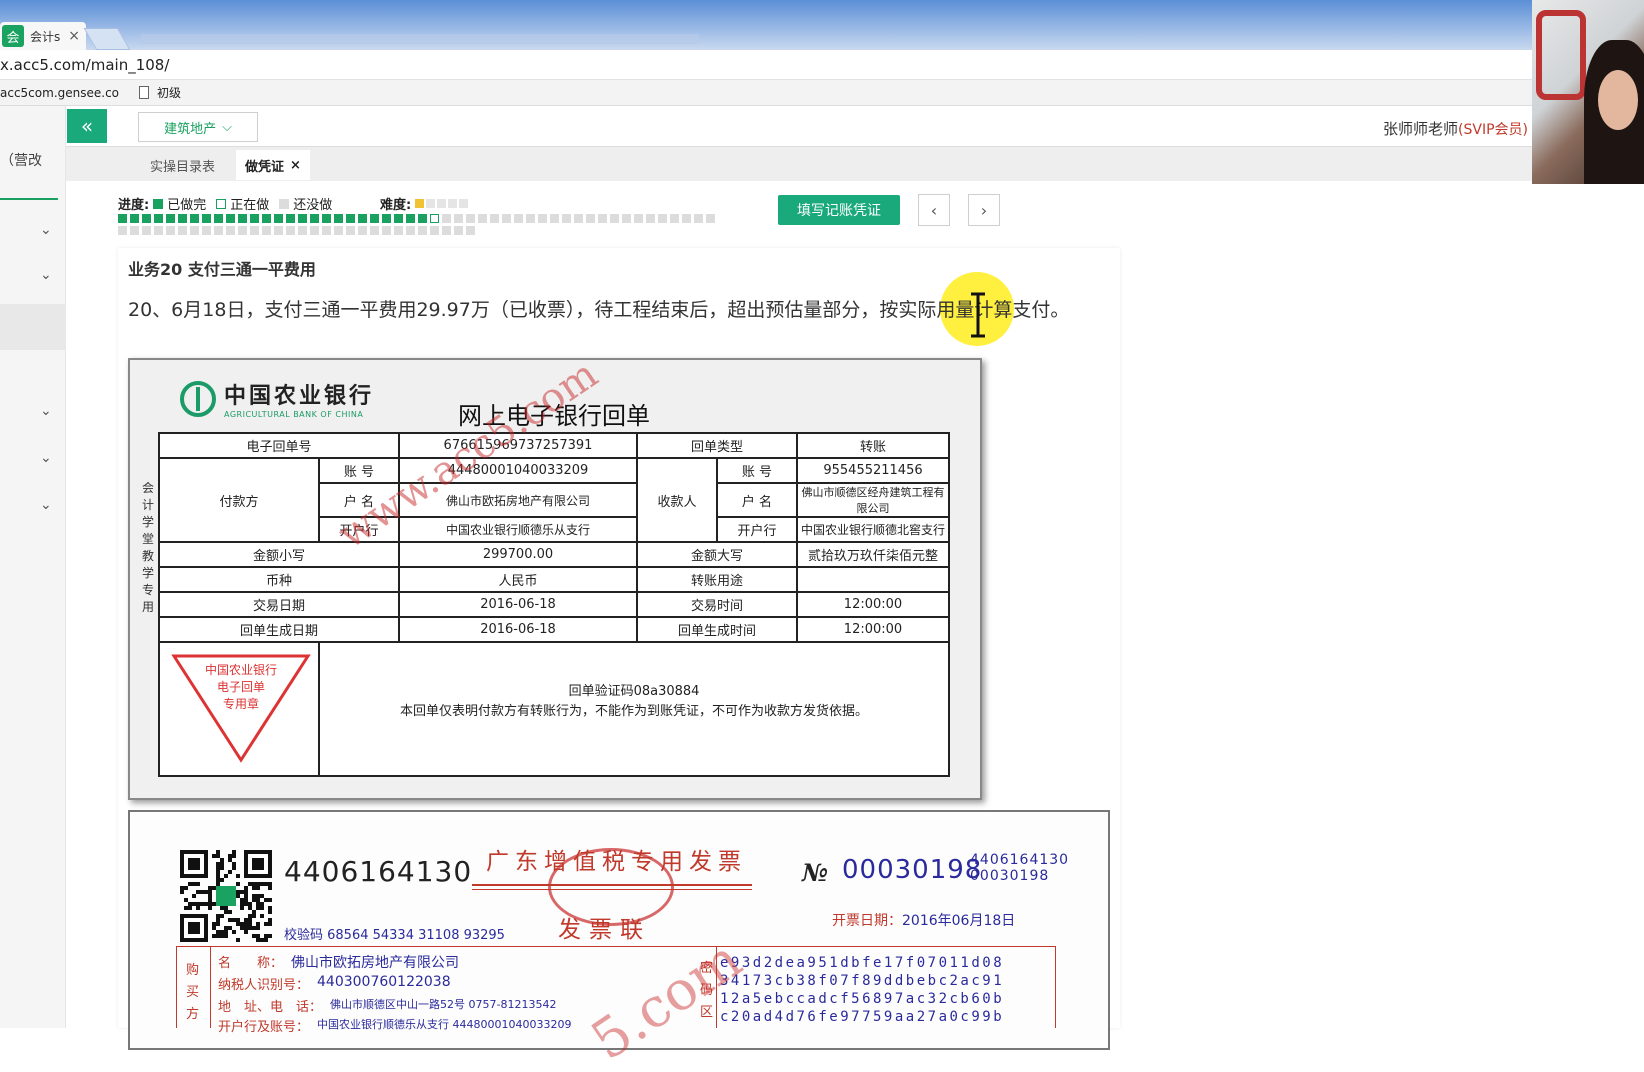 This screenshot has height=1072, width=1644. What do you see at coordinates (87, 126) in the screenshot?
I see `collapse-sidebar-button: «` at bounding box center [87, 126].